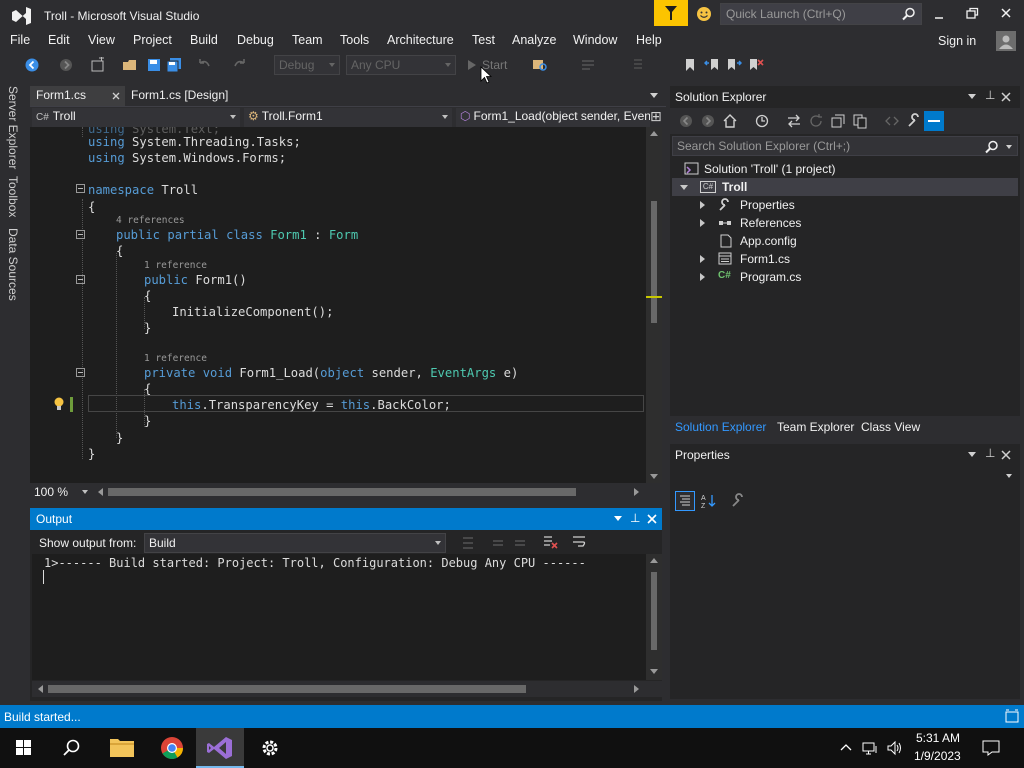  What do you see at coordinates (816, 121) in the screenshot?
I see `refresh-icon` at bounding box center [816, 121].